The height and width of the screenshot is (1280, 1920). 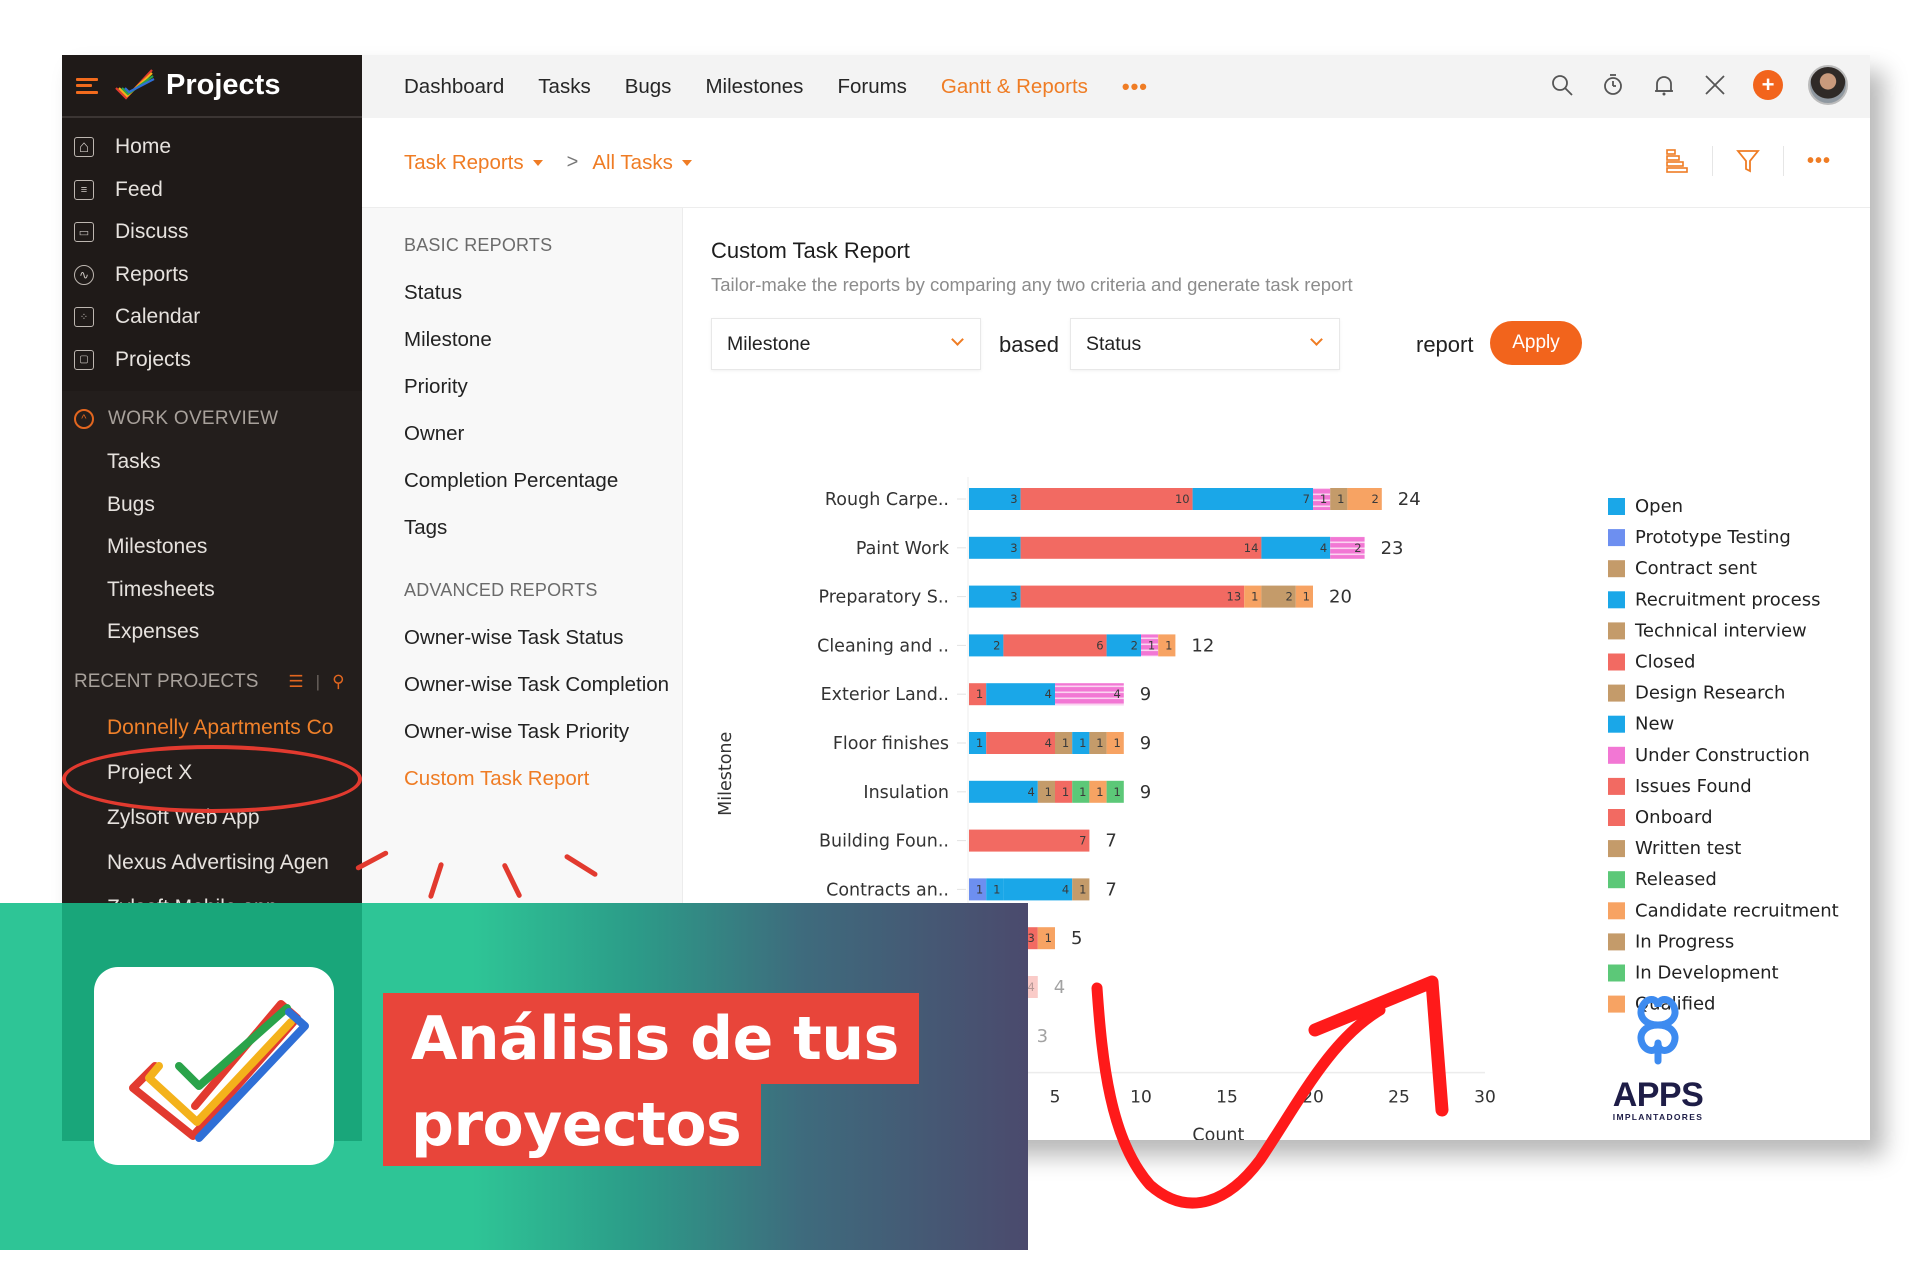 What do you see at coordinates (1218, 1133) in the screenshot?
I see `x-axis-title: Count` at bounding box center [1218, 1133].